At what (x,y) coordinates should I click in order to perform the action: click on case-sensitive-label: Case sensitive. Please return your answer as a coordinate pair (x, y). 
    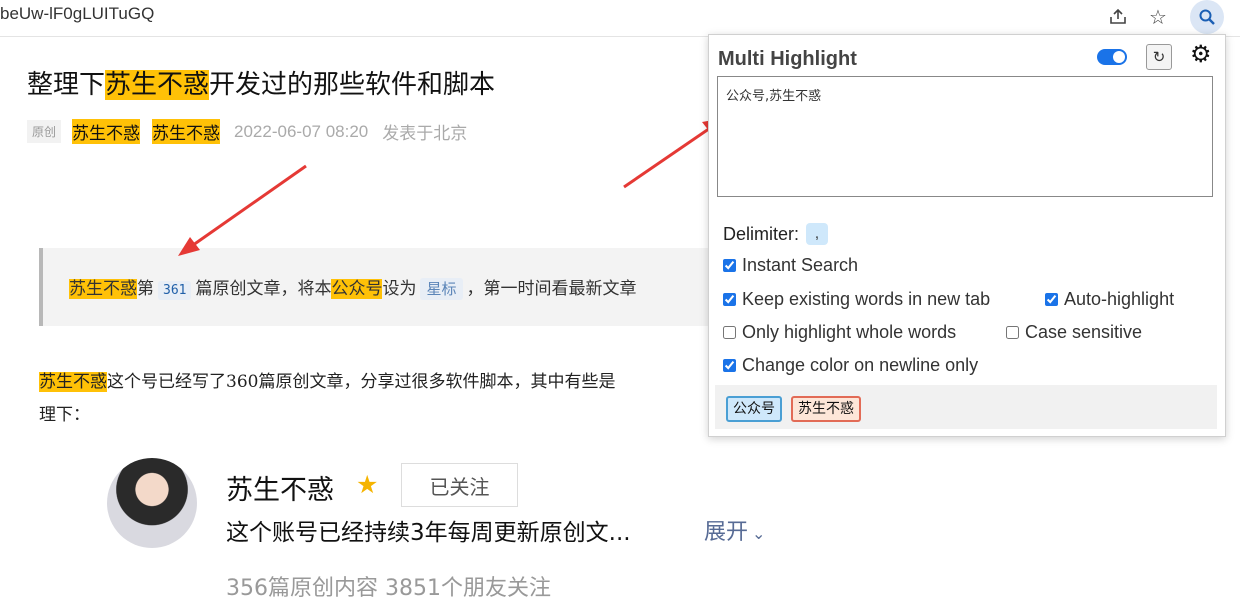
    Looking at the image, I should click on (1084, 332).